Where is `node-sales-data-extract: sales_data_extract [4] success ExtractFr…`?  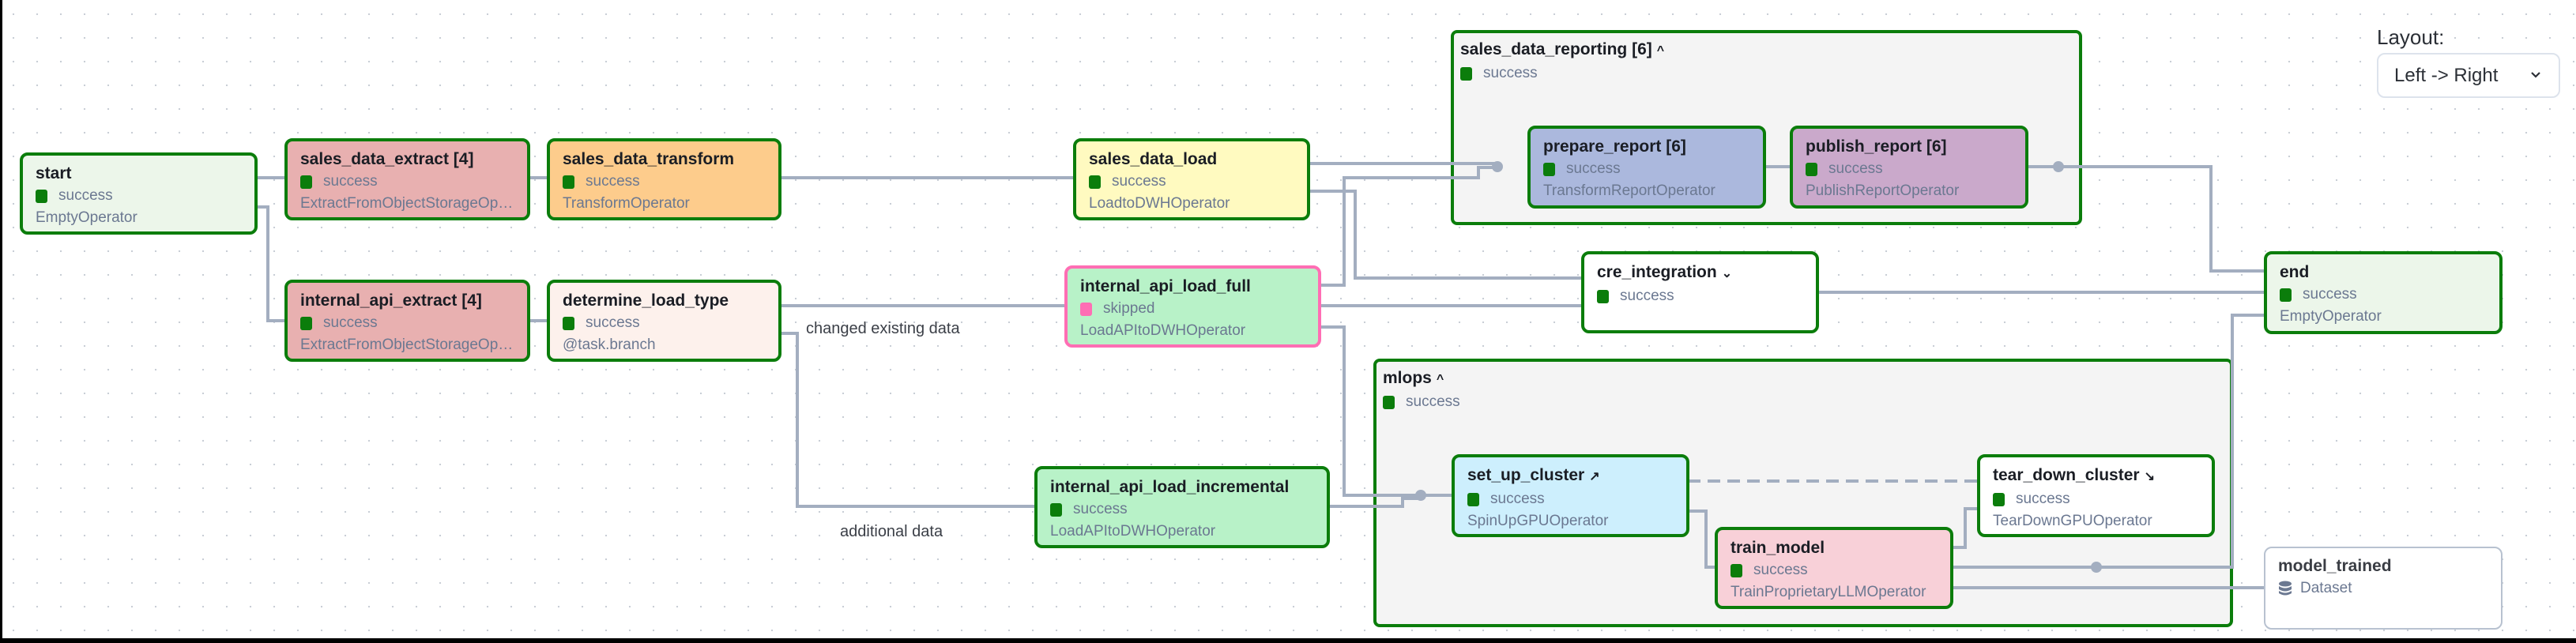
node-sales-data-extract: sales_data_extract [4] success ExtractFr… is located at coordinates (407, 179).